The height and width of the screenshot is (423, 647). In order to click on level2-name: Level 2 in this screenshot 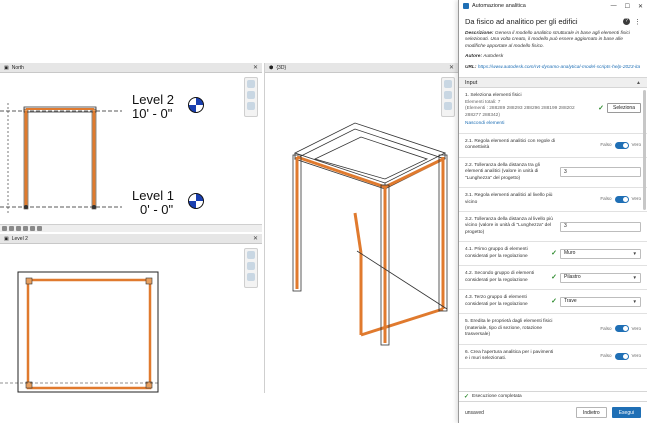, I will do `click(153, 99)`.